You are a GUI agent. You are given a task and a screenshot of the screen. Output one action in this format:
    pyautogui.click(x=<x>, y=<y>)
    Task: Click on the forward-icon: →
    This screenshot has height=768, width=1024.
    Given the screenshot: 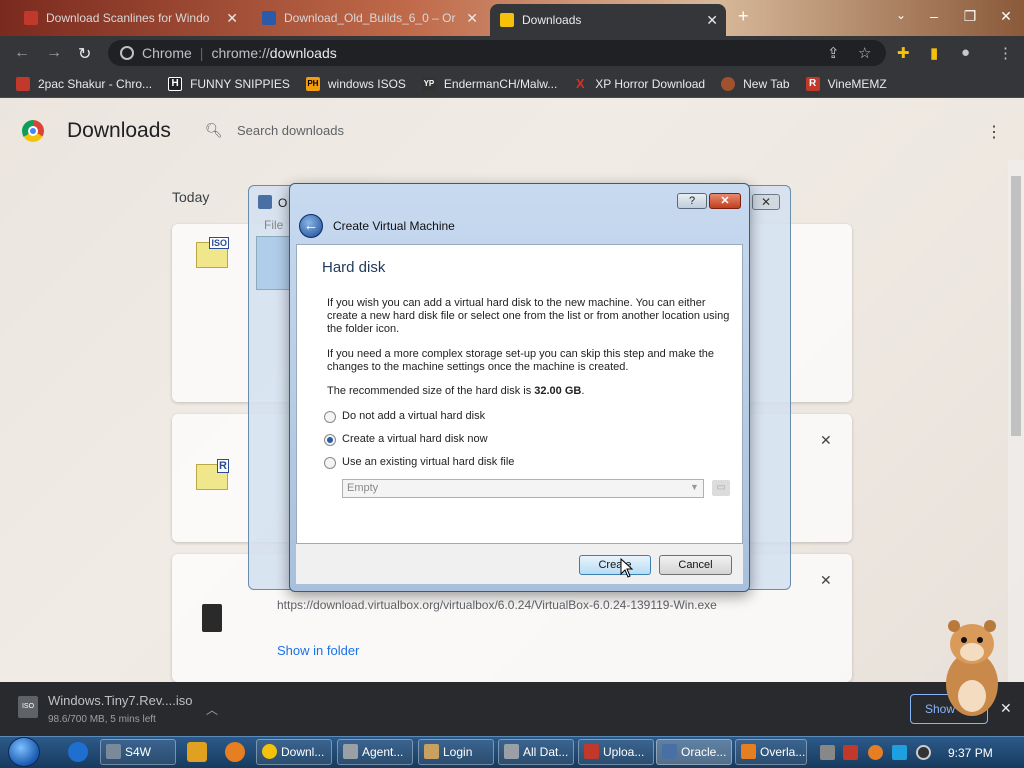 What is the action you would take?
    pyautogui.click(x=54, y=53)
    